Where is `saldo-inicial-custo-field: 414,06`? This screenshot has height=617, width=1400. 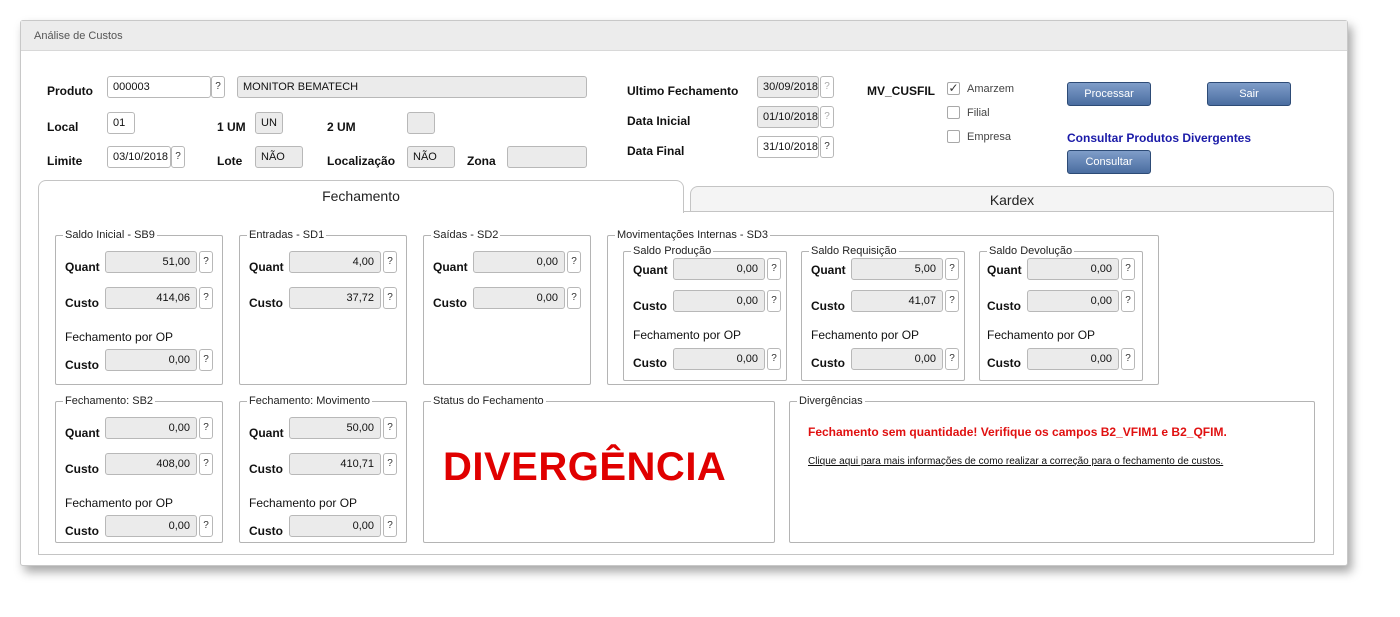
saldo-inicial-custo-field: 414,06 is located at coordinates (151, 298).